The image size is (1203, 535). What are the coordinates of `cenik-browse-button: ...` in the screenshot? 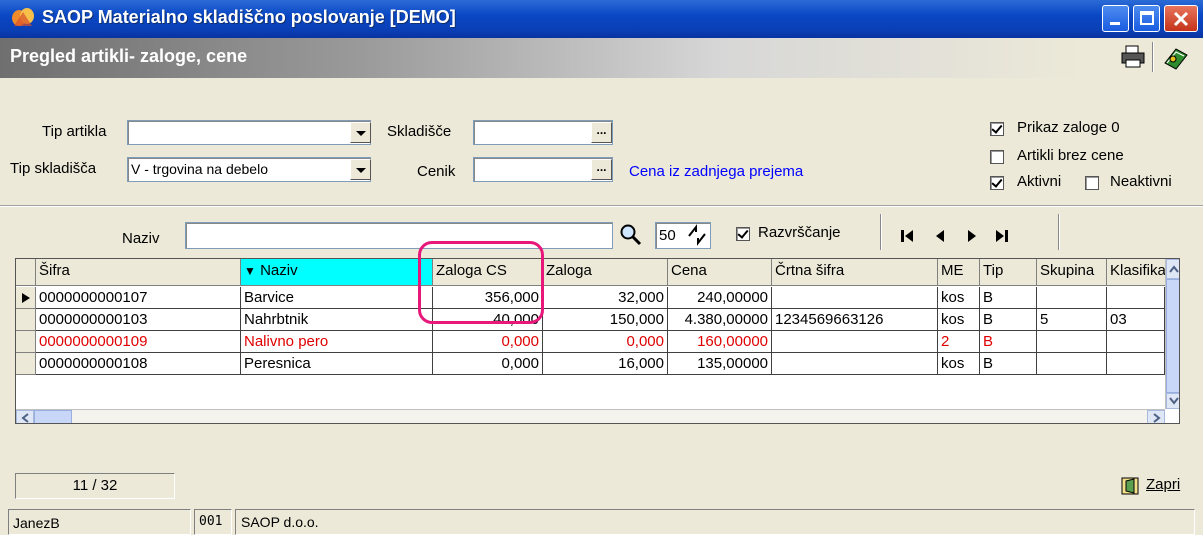 It's located at (601, 169).